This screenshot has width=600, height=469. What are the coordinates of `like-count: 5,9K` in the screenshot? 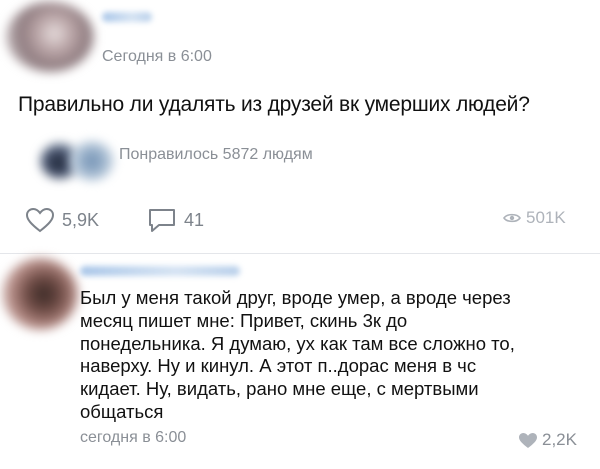 It's located at (81, 219).